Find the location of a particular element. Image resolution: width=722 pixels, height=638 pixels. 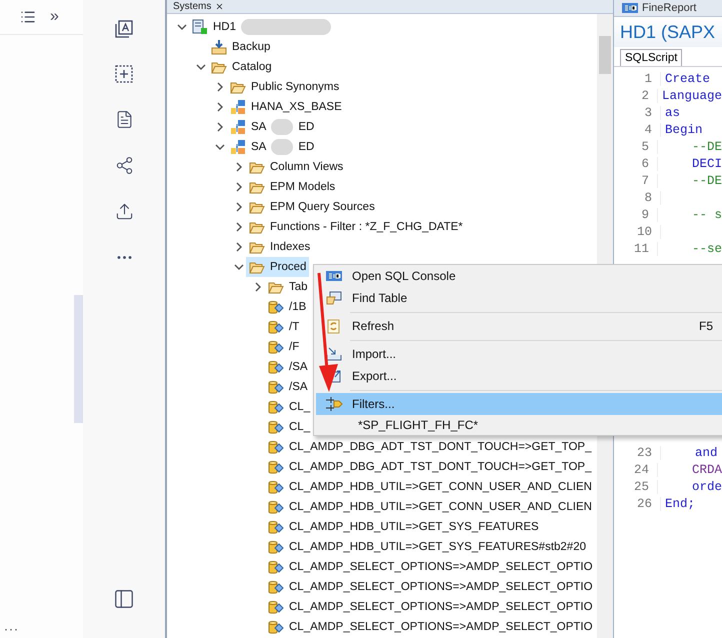

add-frame-icon is located at coordinates (124, 74).